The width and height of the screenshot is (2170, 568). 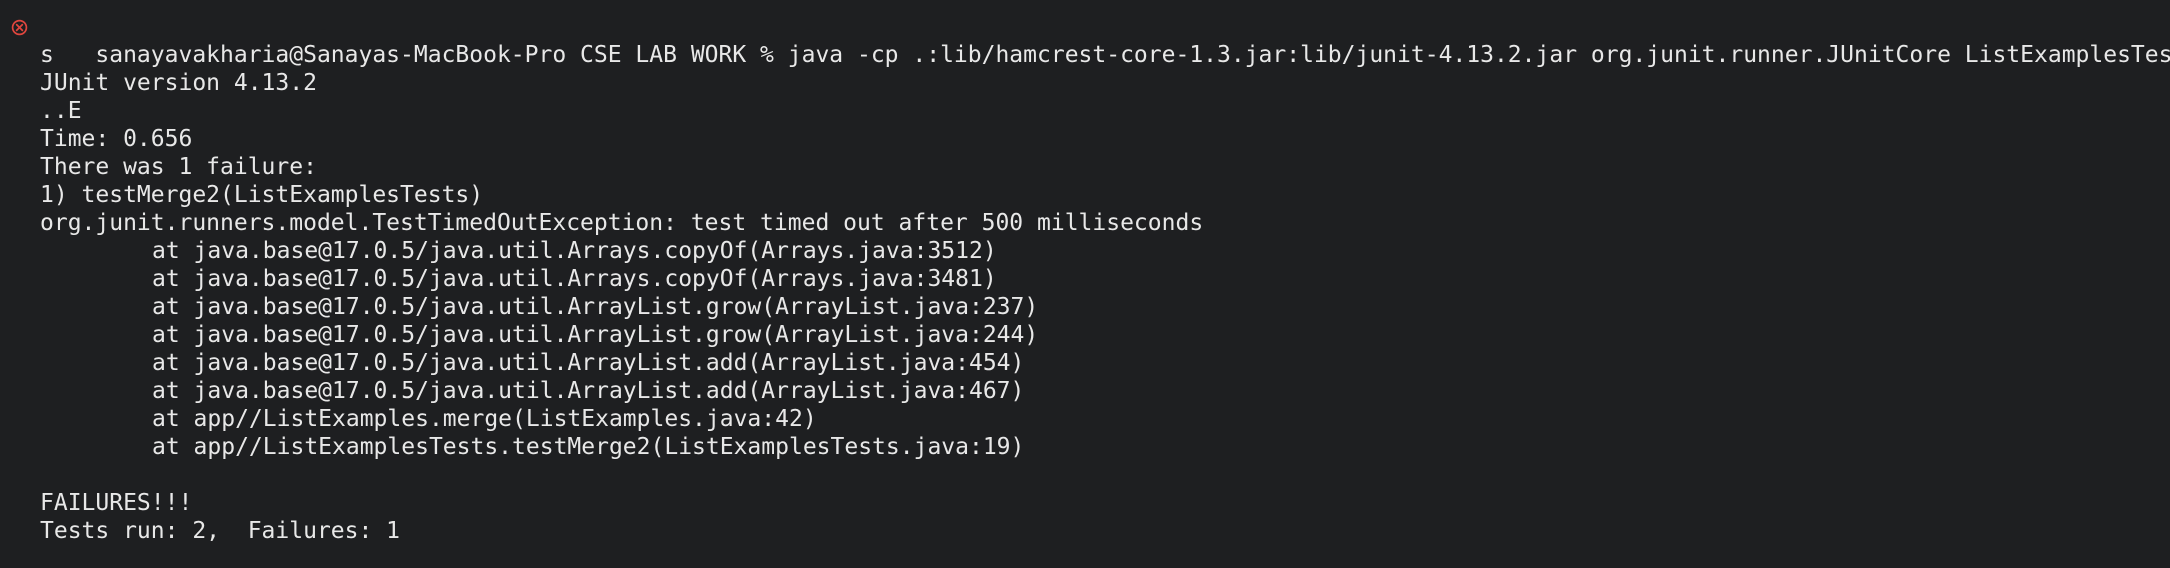 I want to click on test-progress-line: ..E, so click(x=61, y=111).